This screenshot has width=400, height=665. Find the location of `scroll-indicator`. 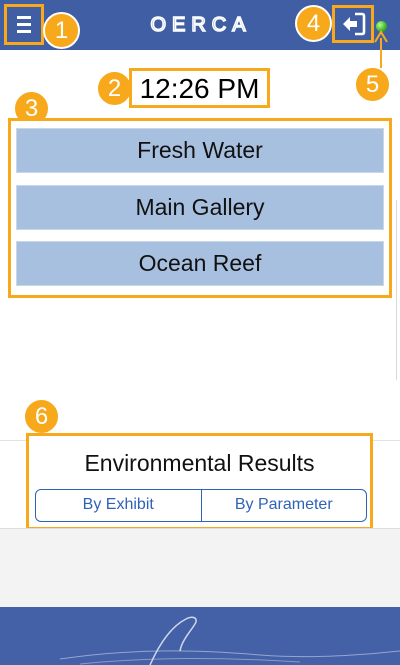

scroll-indicator is located at coordinates (398, 290).